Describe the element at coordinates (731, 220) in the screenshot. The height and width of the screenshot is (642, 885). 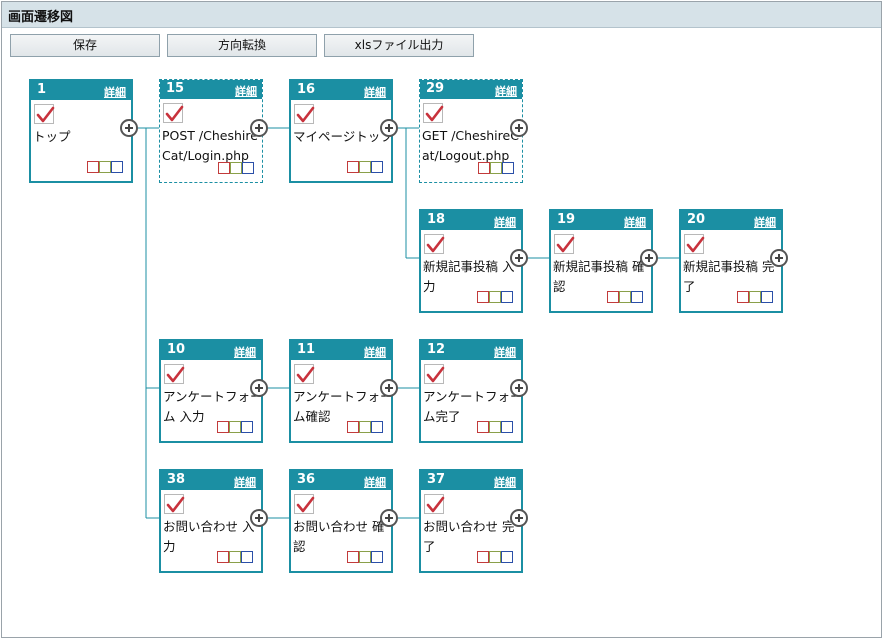
I see `node-header: 20 詳細` at that location.